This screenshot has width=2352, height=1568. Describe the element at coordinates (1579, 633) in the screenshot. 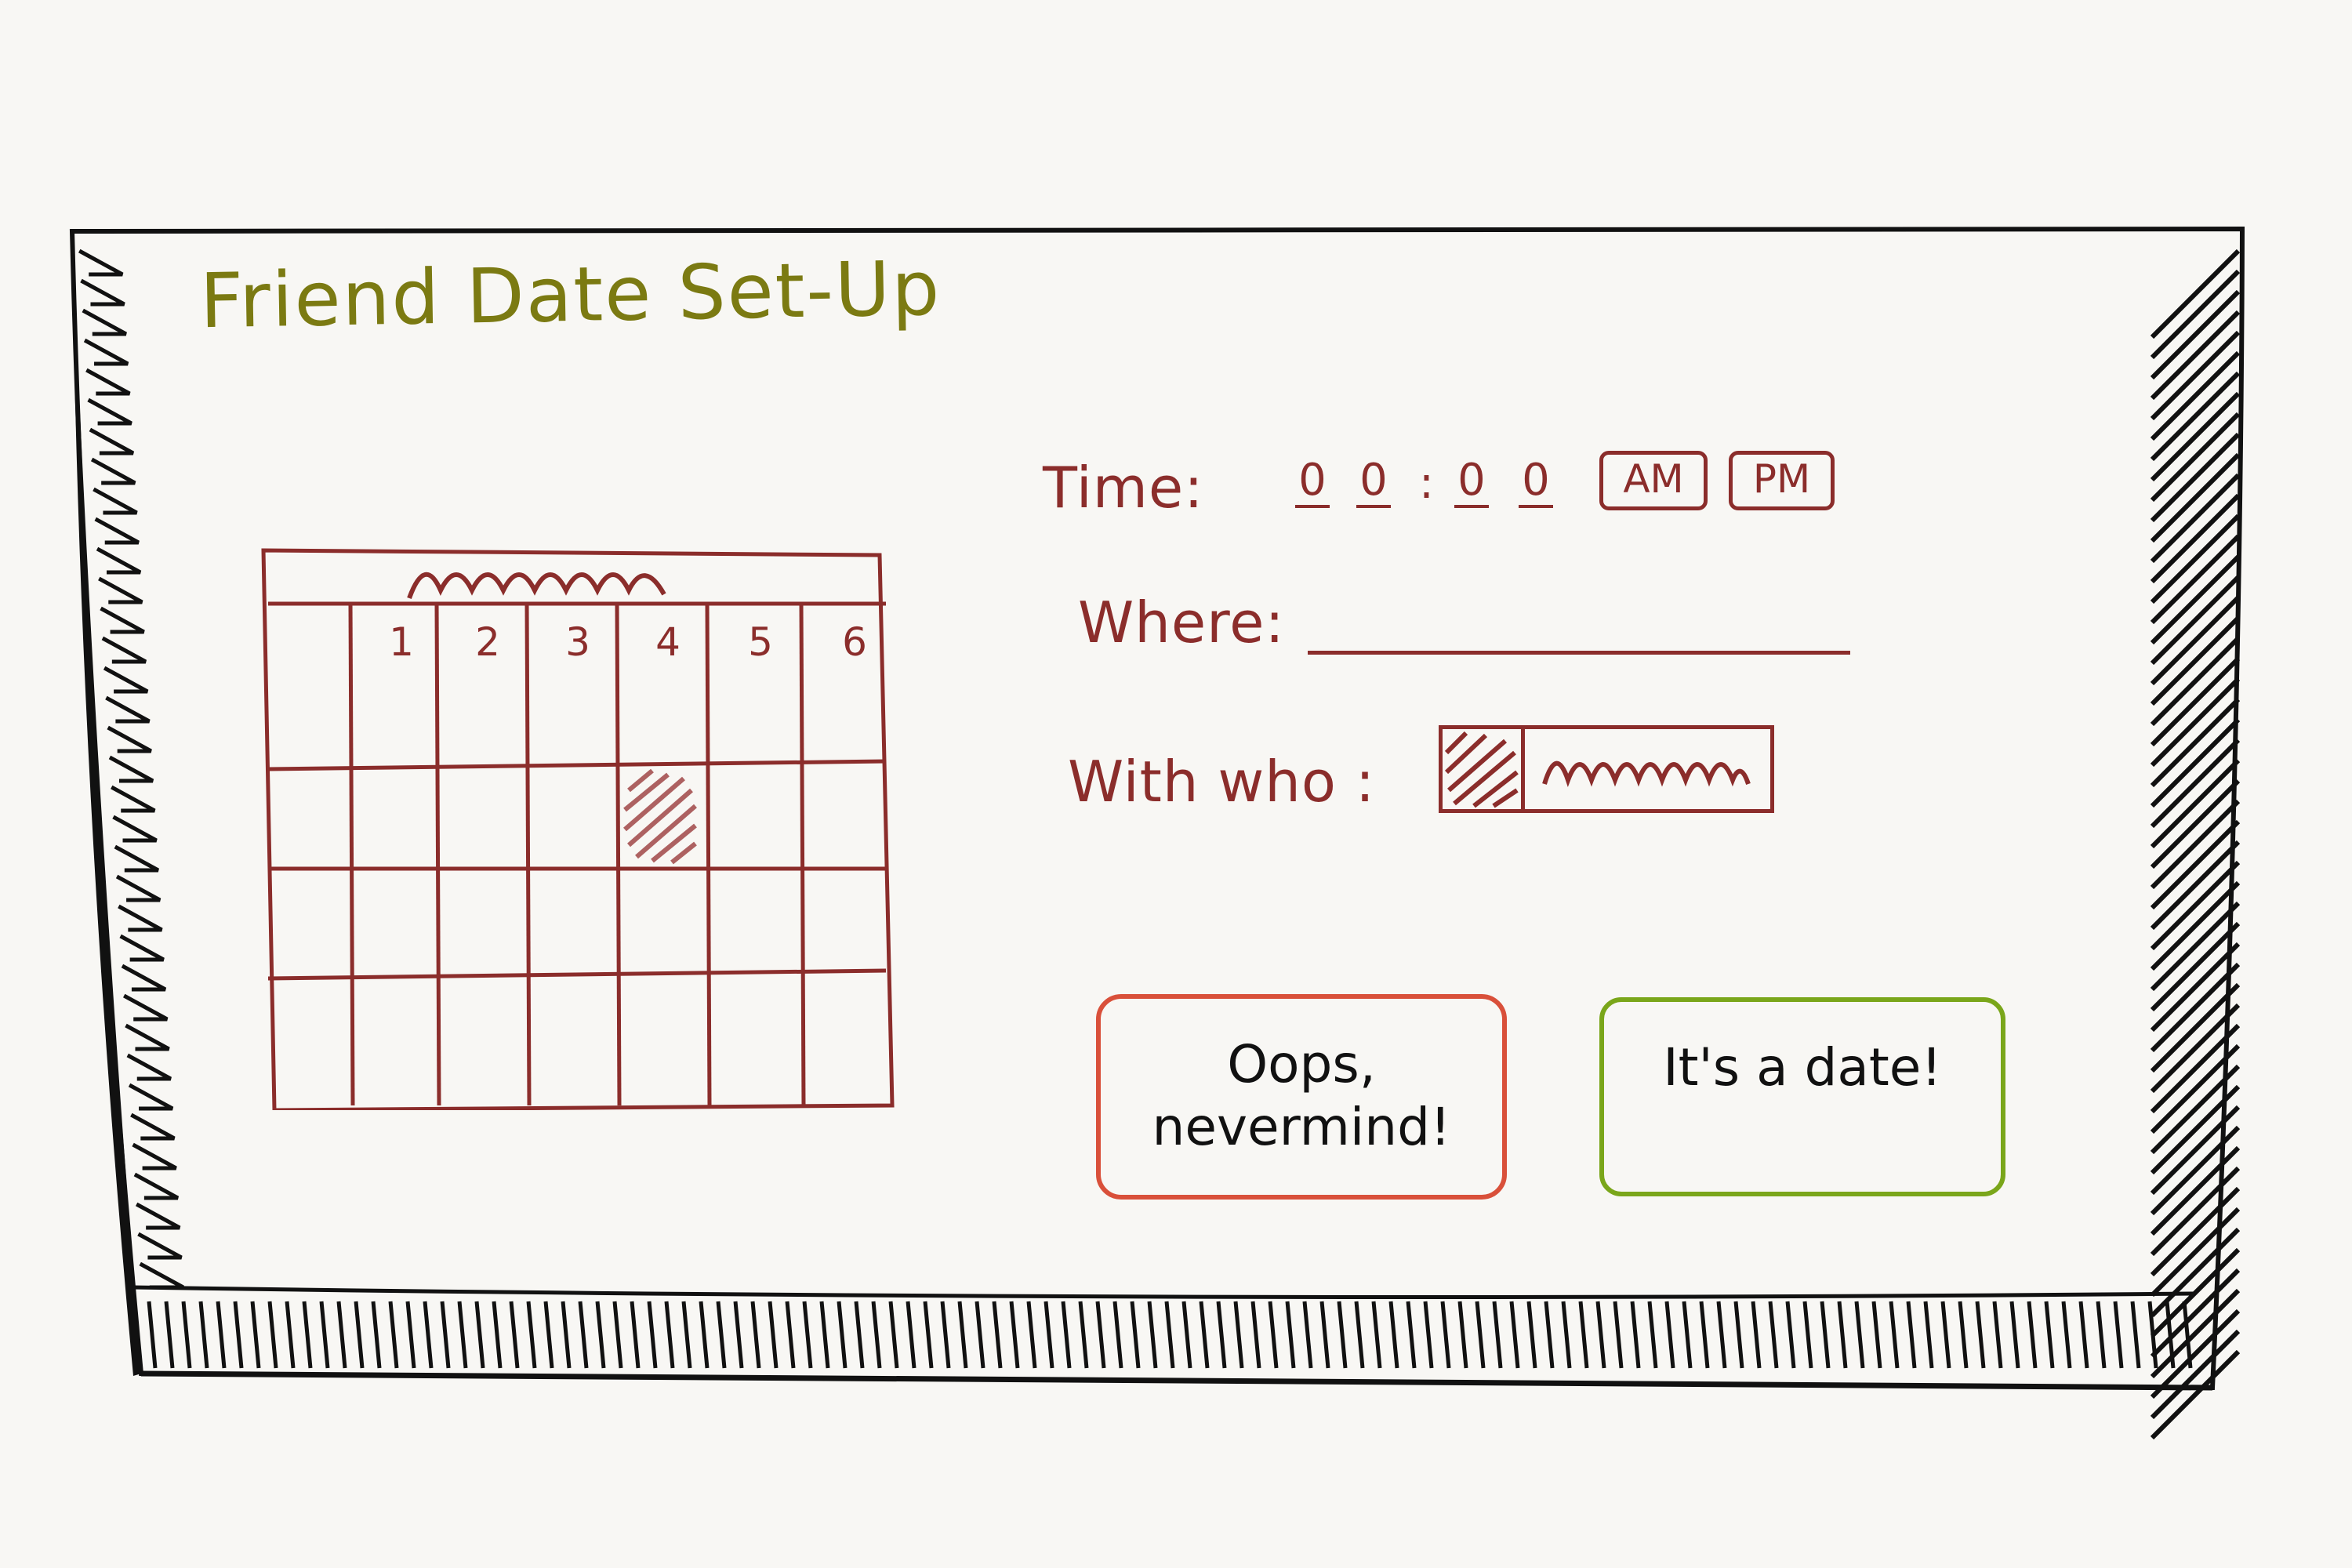

I see `where-input` at that location.